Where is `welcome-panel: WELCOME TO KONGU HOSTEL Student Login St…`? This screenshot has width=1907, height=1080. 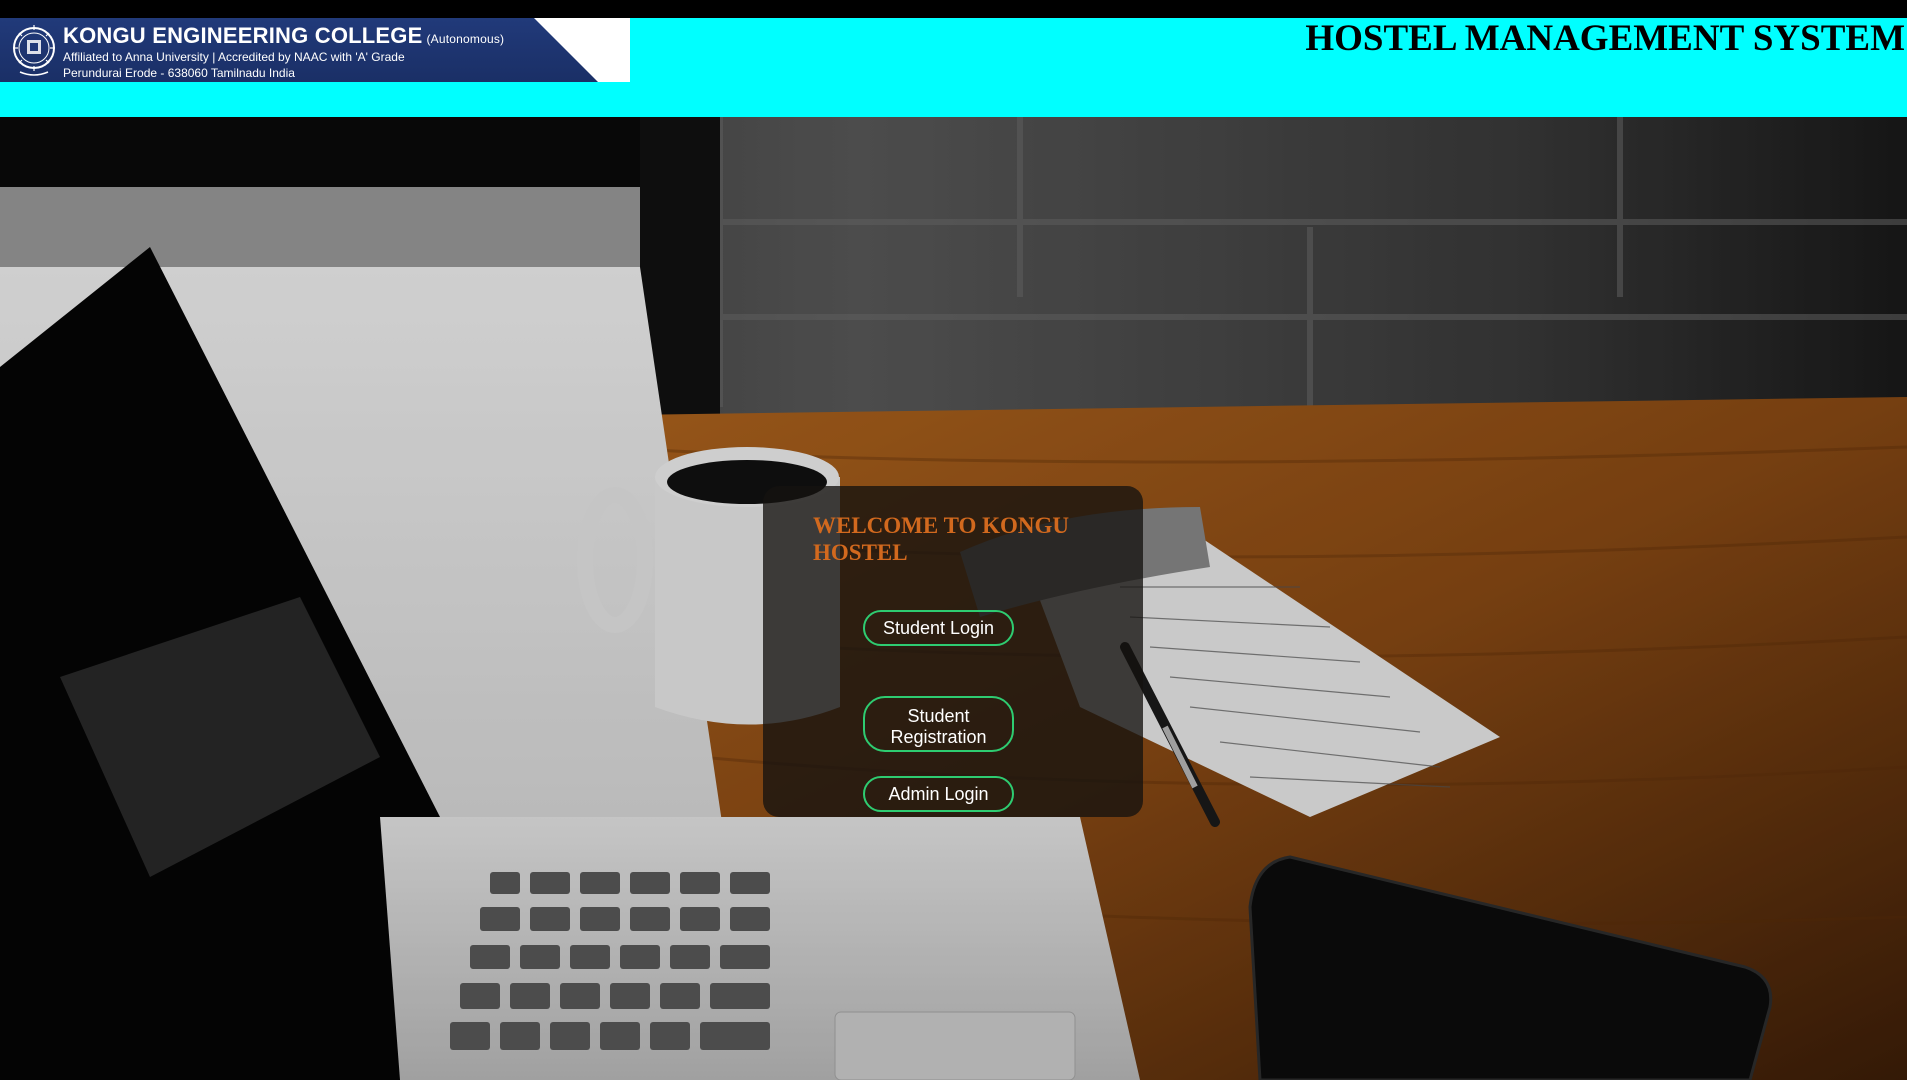 welcome-panel: WELCOME TO KONGU HOSTEL Student Login St… is located at coordinates (953, 651).